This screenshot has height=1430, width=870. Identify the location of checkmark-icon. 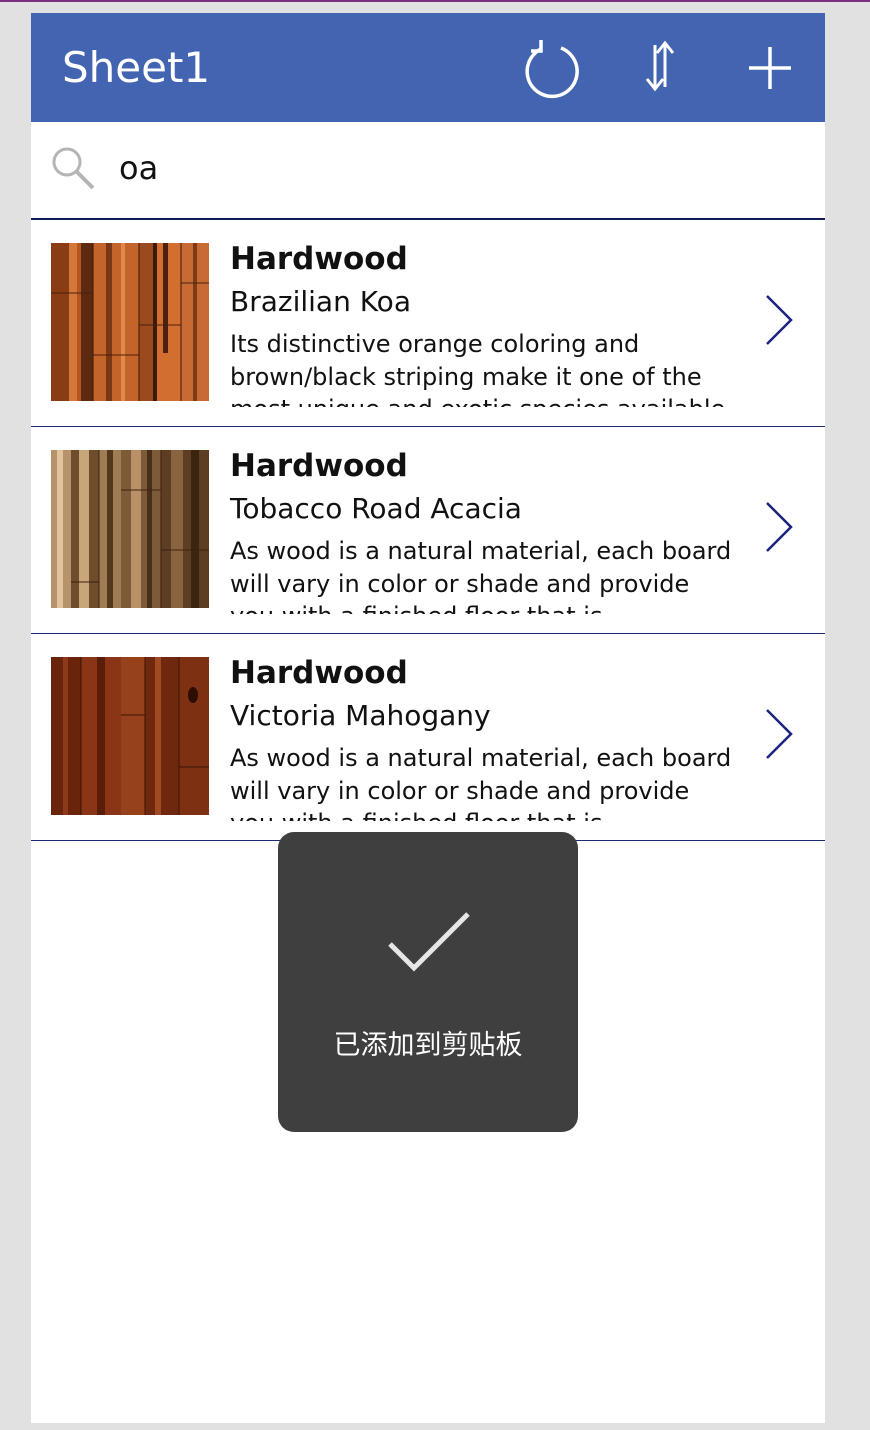
(429, 942).